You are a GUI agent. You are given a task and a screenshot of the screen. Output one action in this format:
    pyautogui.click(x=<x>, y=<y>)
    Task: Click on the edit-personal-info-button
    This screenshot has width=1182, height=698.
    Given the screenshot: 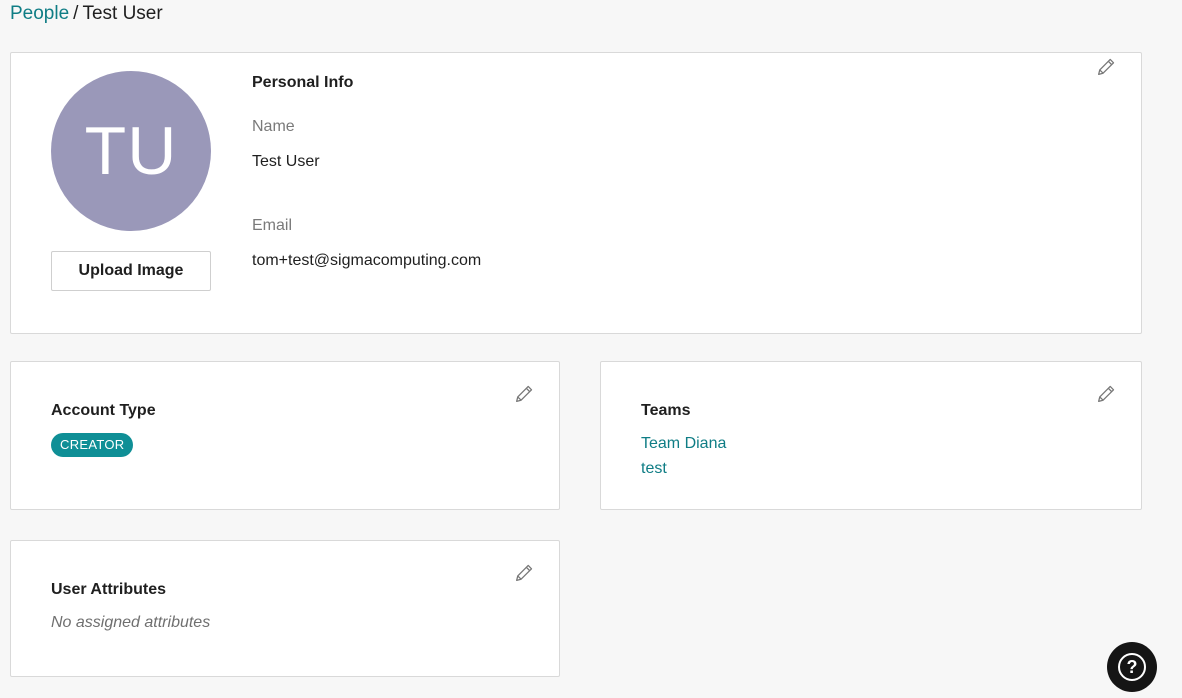 What is the action you would take?
    pyautogui.click(x=1106, y=67)
    